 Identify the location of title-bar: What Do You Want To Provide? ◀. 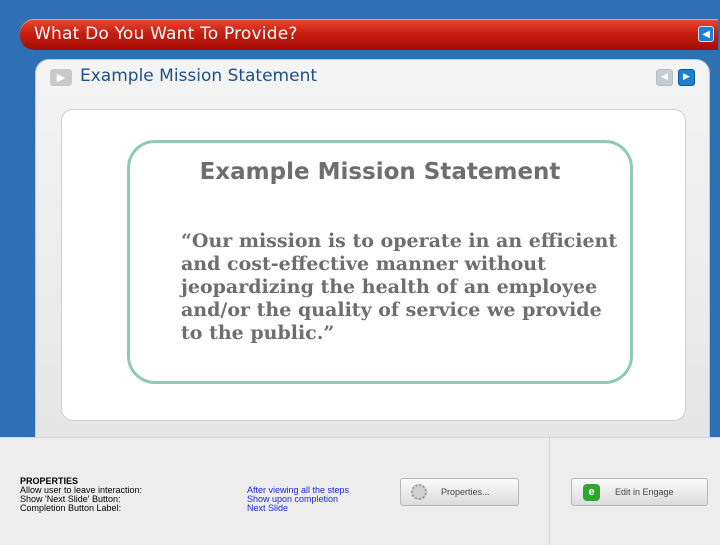
(369, 34).